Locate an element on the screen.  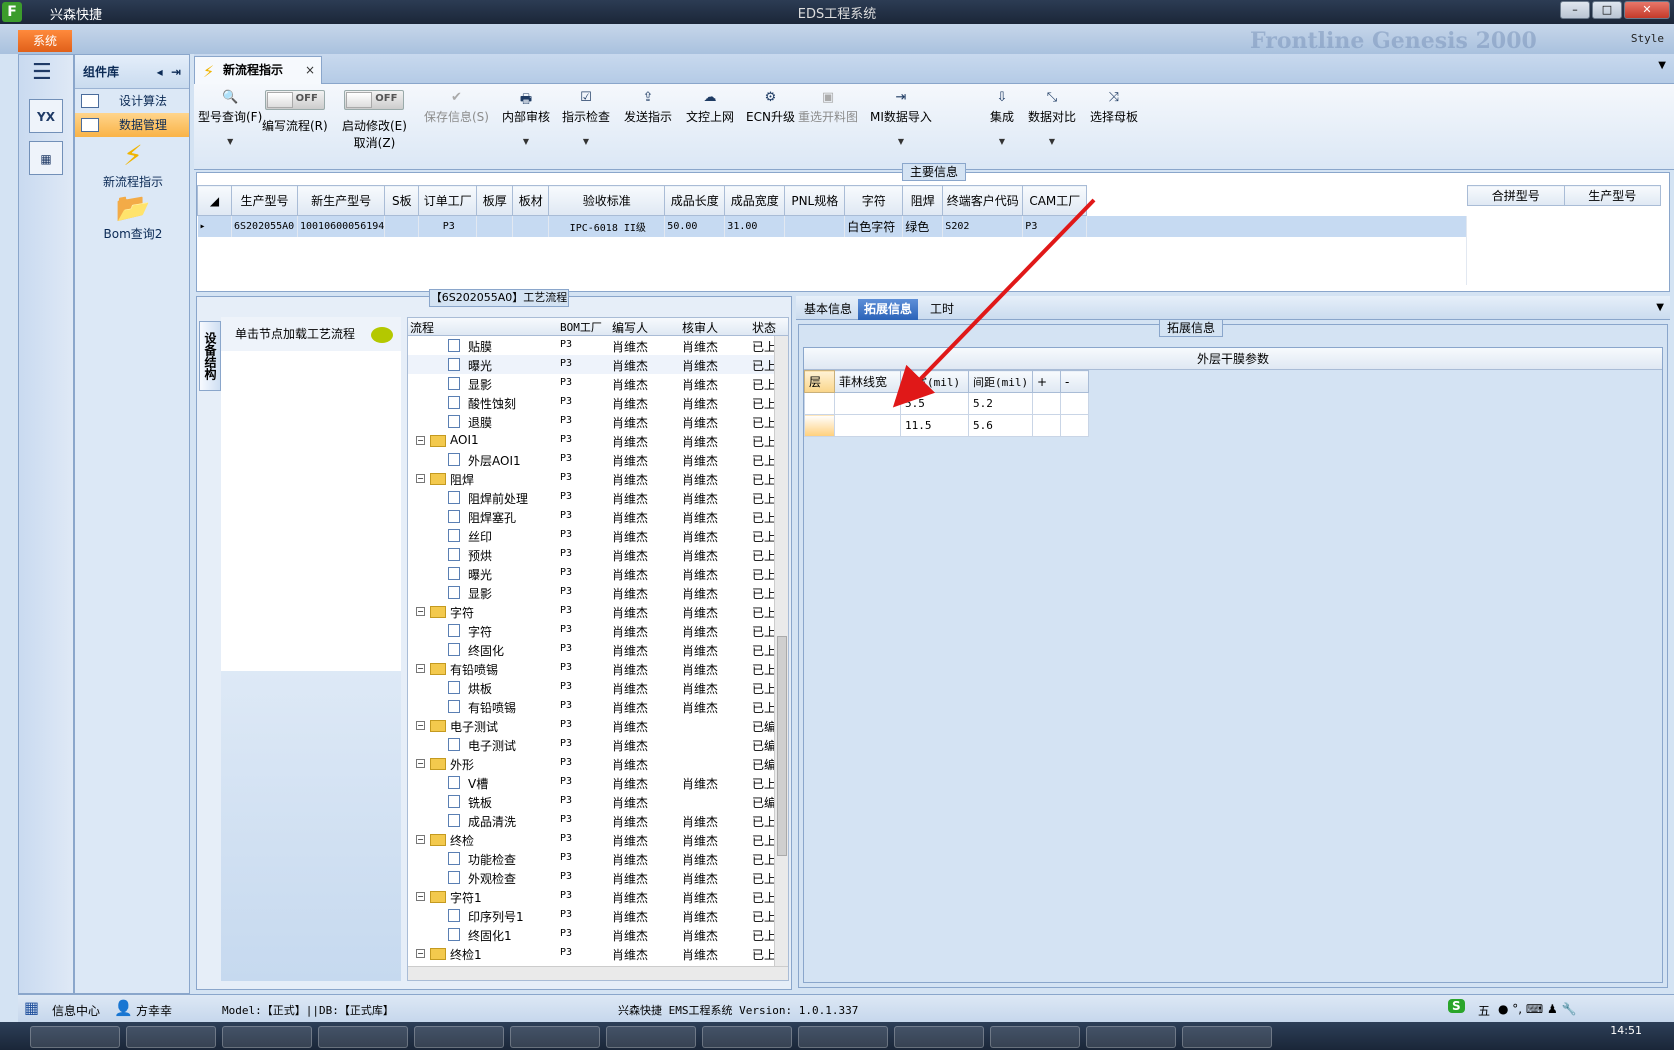
reselect-cutting-chart-button: ▣ 重选开料图 is located at coordinates (828, 107).